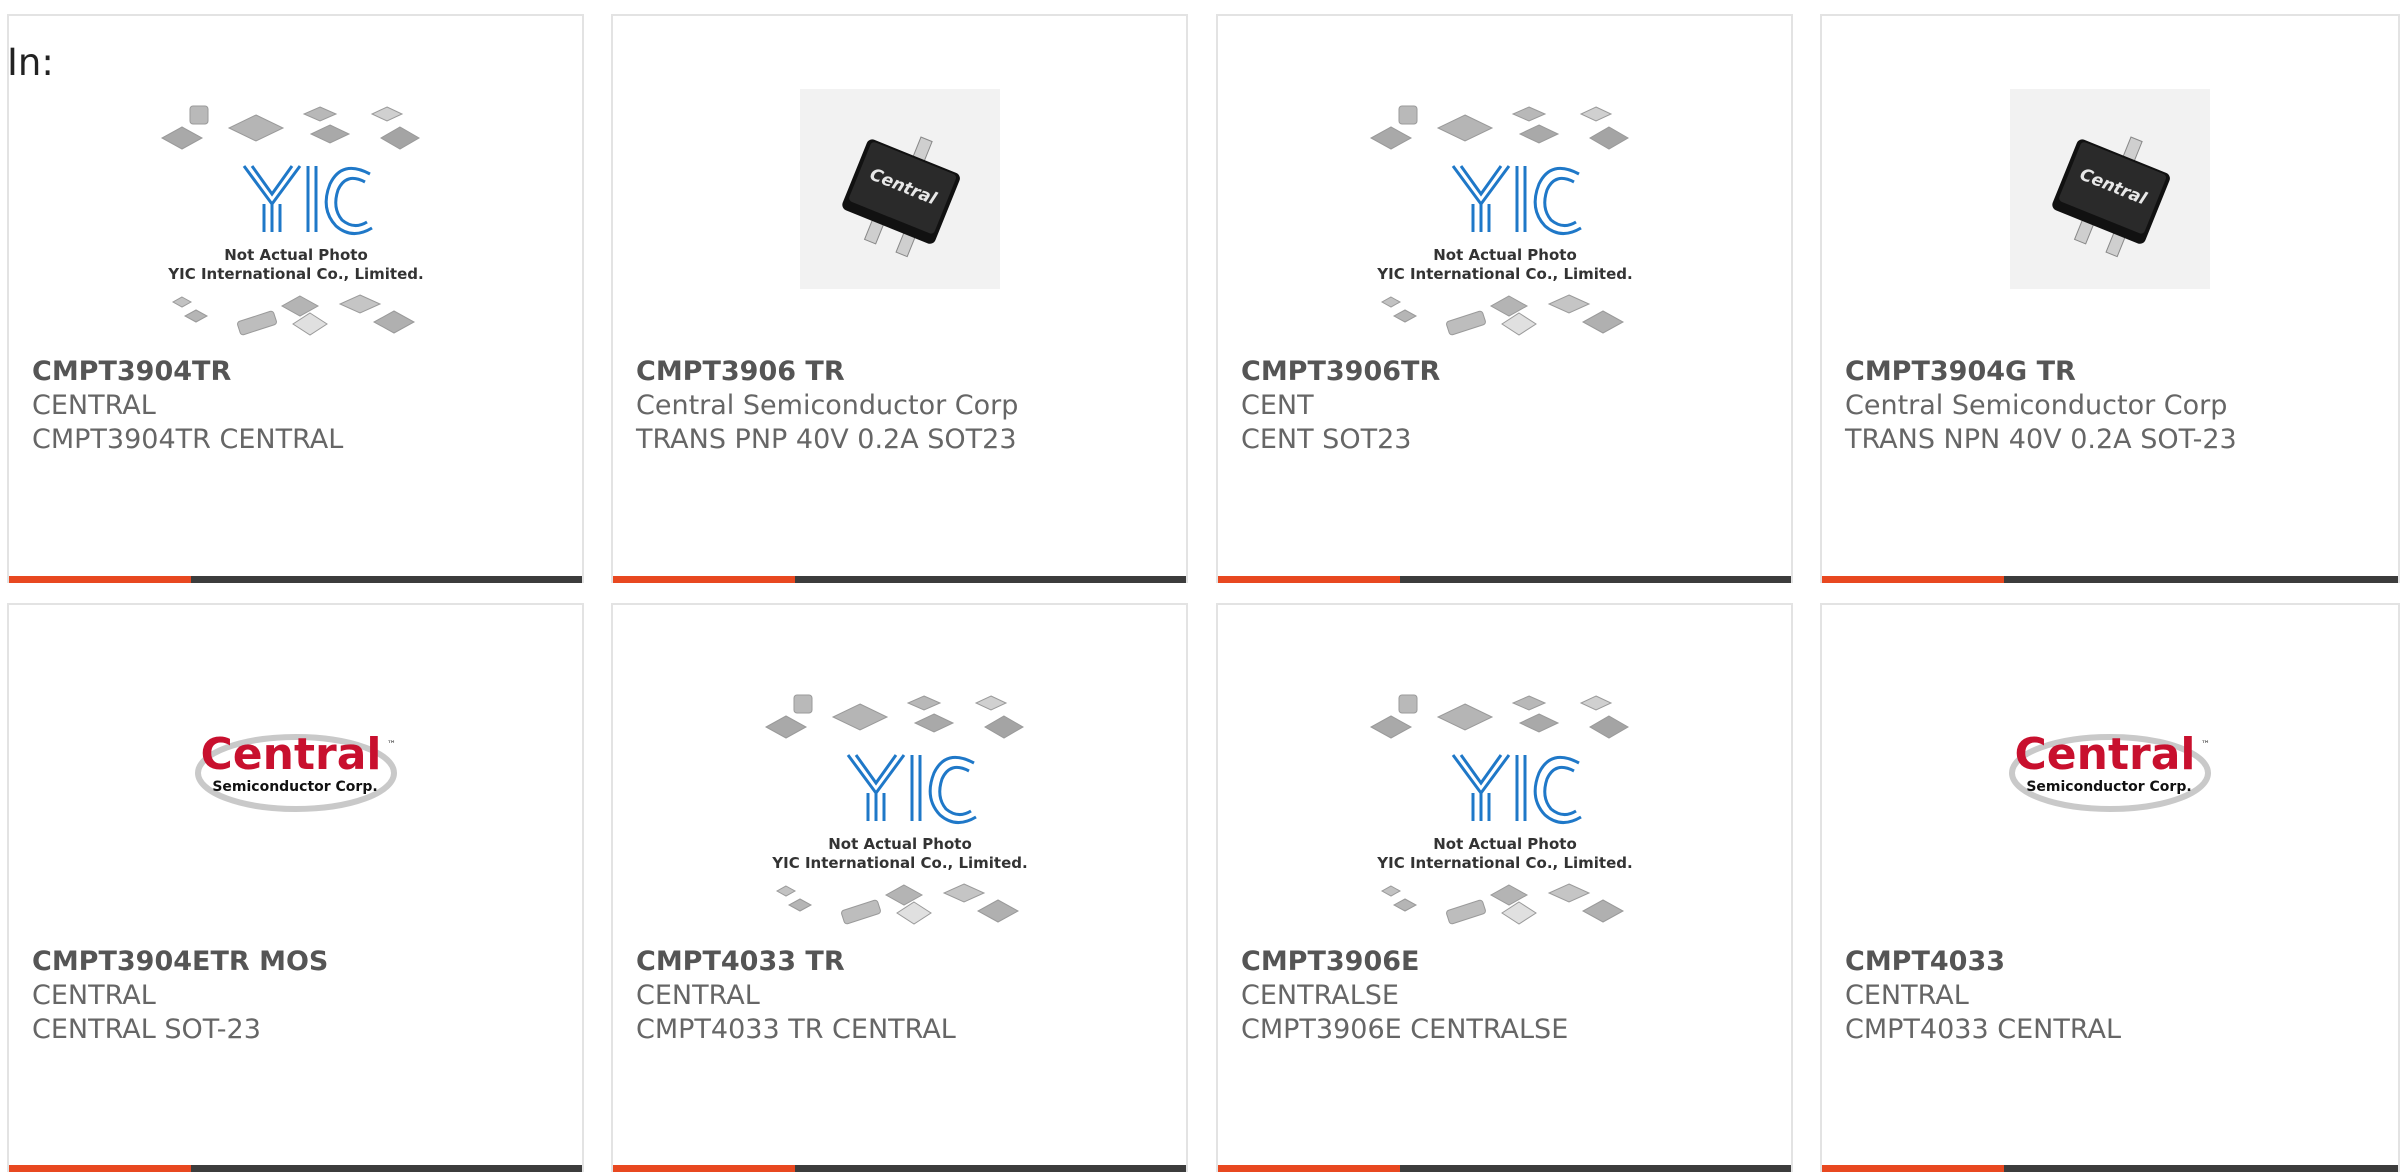  Describe the element at coordinates (301, 962) in the screenshot. I see `part-number: CMPT3904ETR MOS` at that location.